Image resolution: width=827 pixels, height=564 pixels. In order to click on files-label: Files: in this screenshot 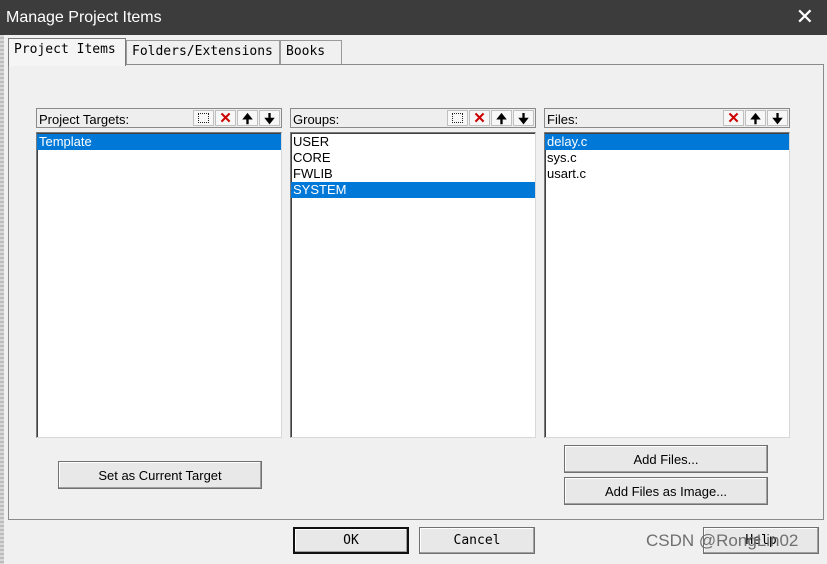, I will do `click(563, 119)`.